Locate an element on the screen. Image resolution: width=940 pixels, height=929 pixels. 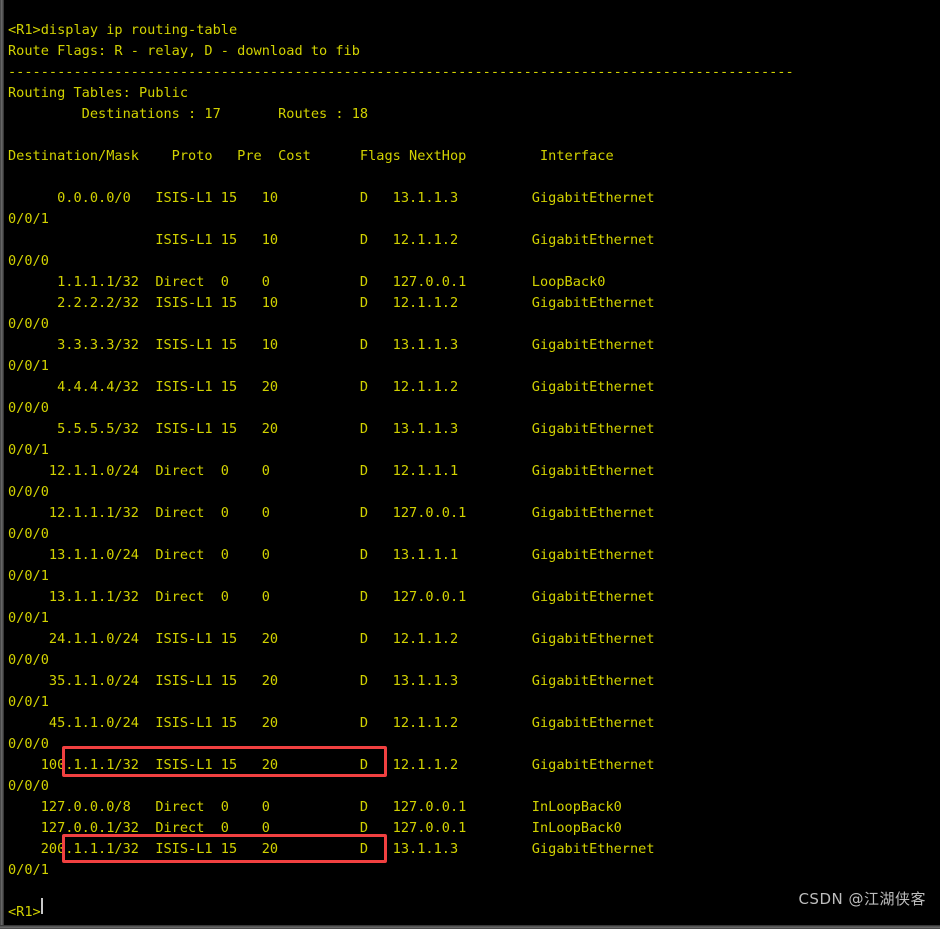
window-edge-left is located at coordinates (2, 464).